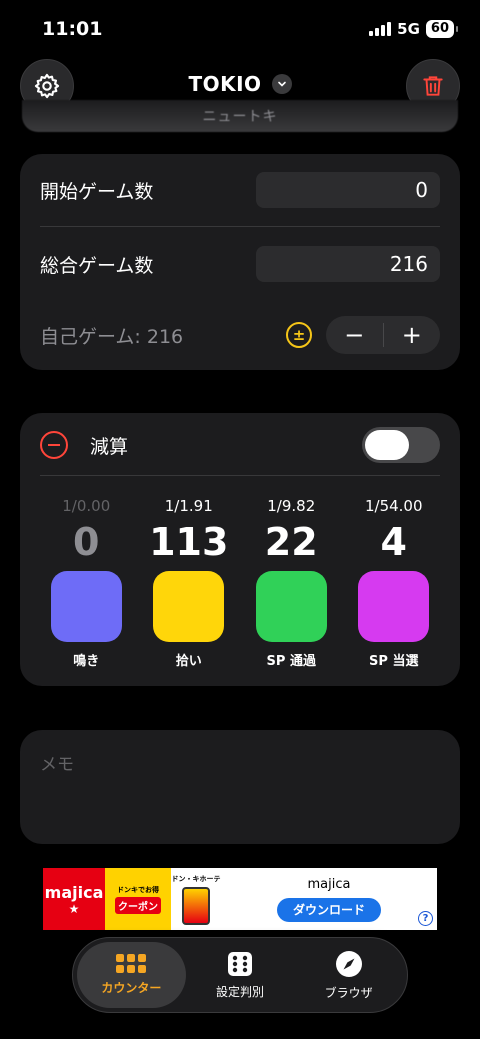 Image resolution: width=480 pixels, height=1039 pixels. Describe the element at coordinates (131, 963) in the screenshot. I see `grid-icon` at that location.